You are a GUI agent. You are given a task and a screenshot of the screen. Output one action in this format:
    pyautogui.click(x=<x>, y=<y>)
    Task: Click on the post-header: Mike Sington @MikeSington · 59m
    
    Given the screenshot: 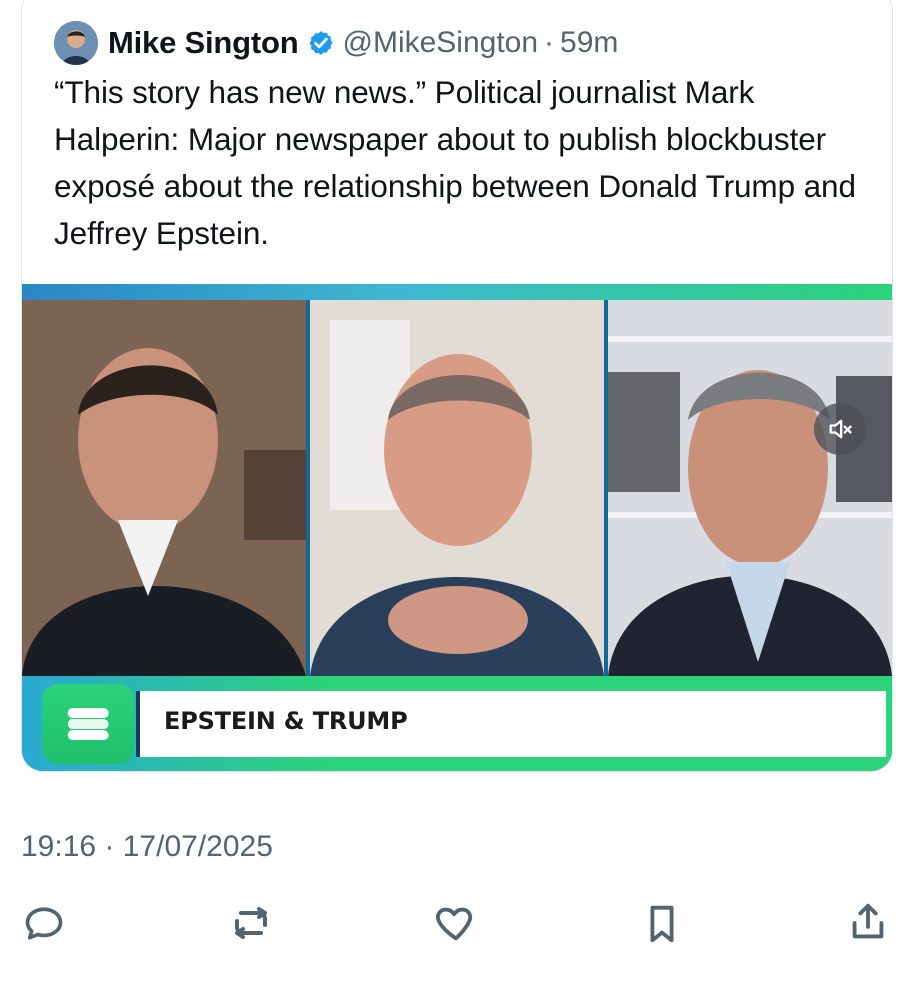 What is the action you would take?
    pyautogui.click(x=336, y=43)
    